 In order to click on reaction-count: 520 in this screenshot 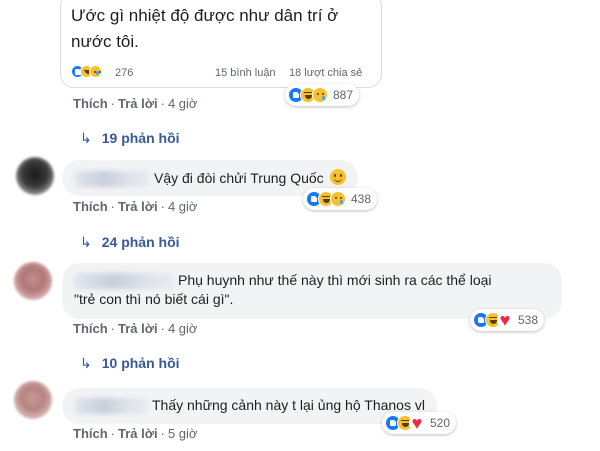, I will do `click(440, 423)`.